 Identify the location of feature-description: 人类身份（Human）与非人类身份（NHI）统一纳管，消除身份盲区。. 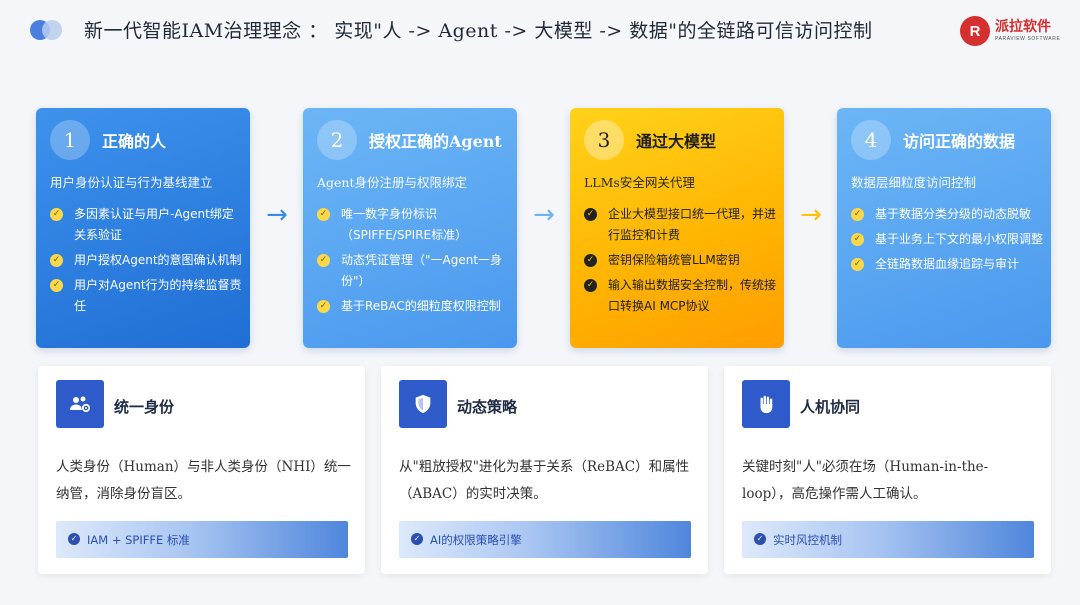
(203, 480).